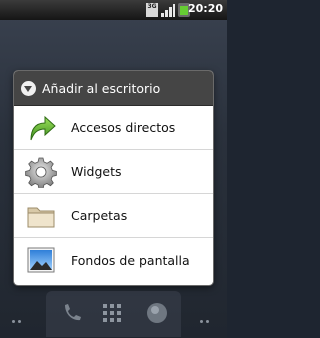 Image resolution: width=320 pixels, height=338 pixels. What do you see at coordinates (205, 8) in the screenshot?
I see `clock: 20:20` at bounding box center [205, 8].